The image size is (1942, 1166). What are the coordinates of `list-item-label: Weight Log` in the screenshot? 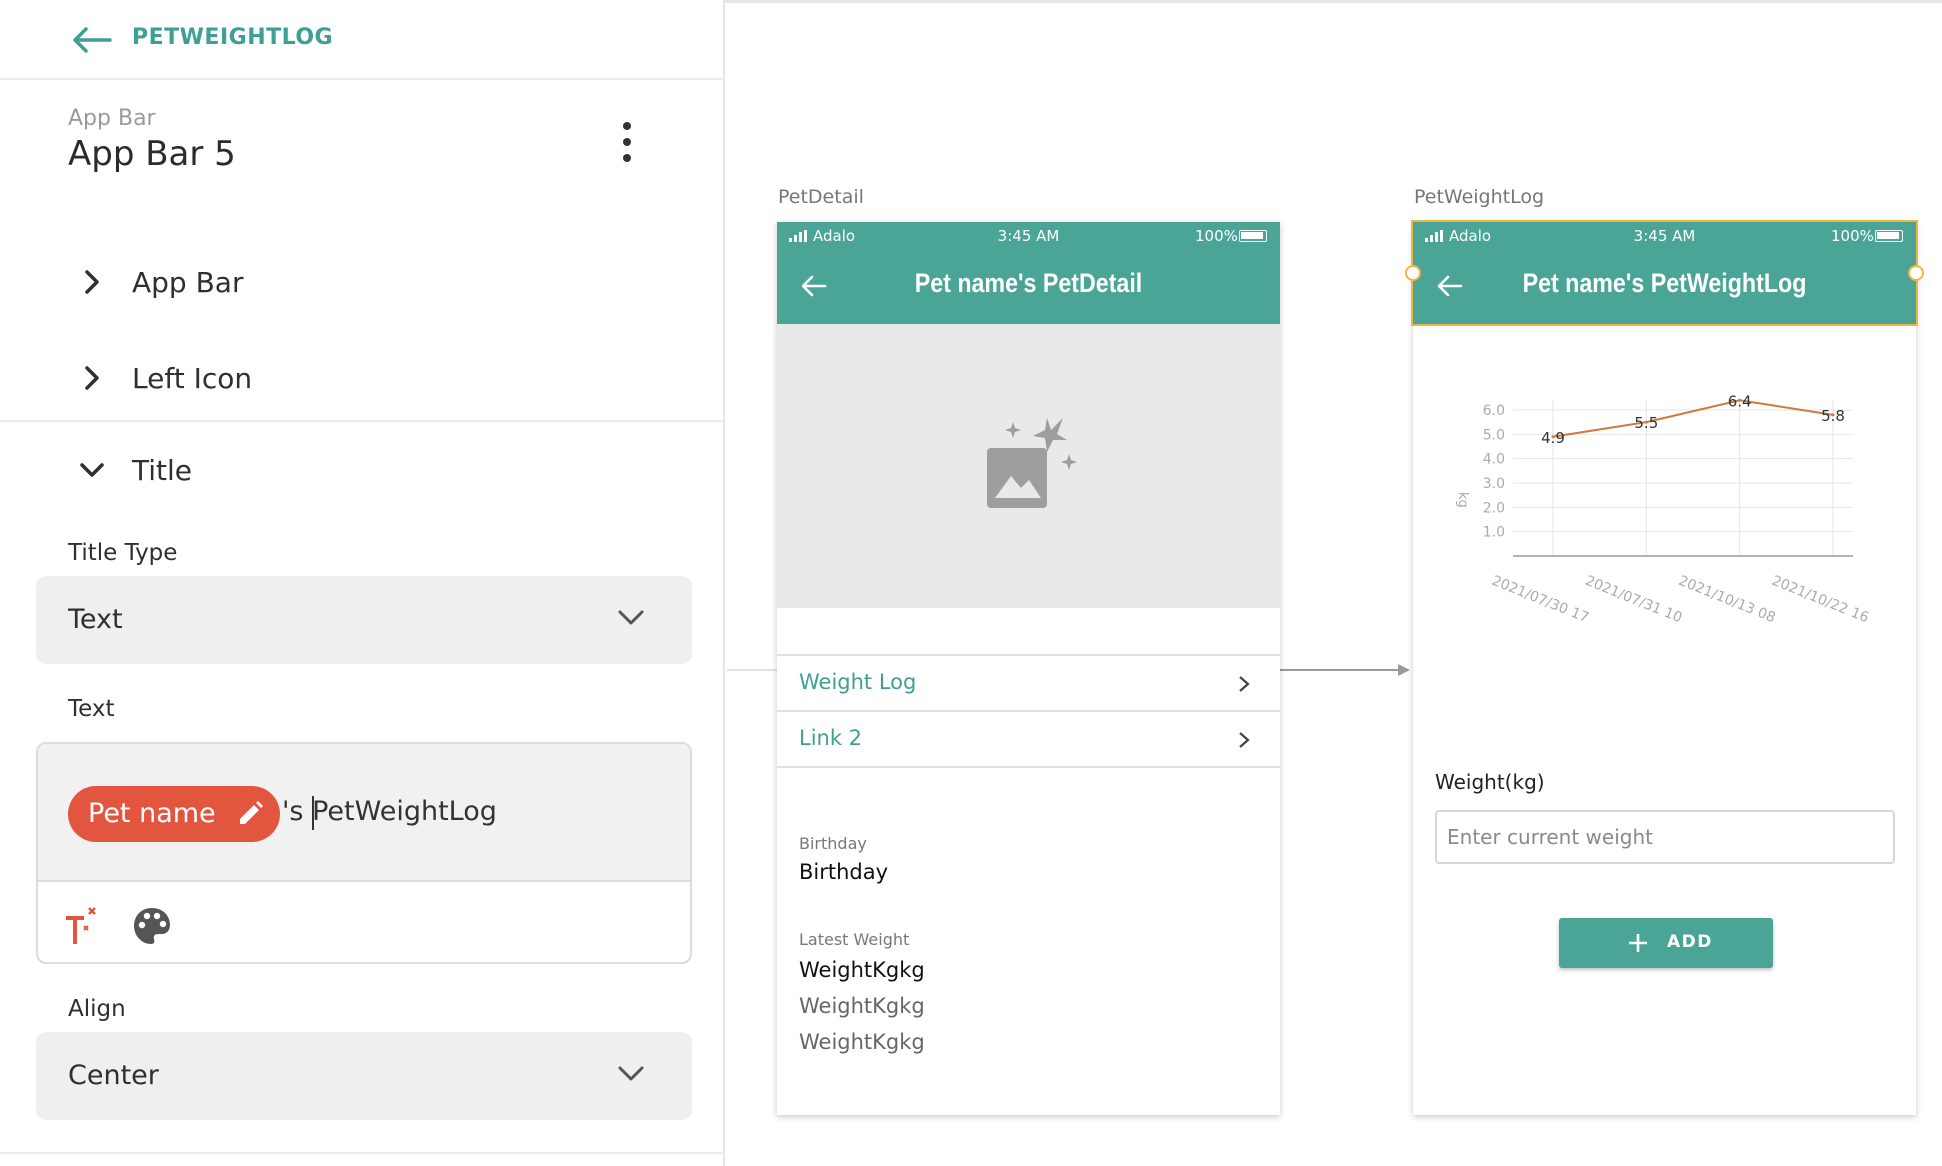 It's located at (858, 682).